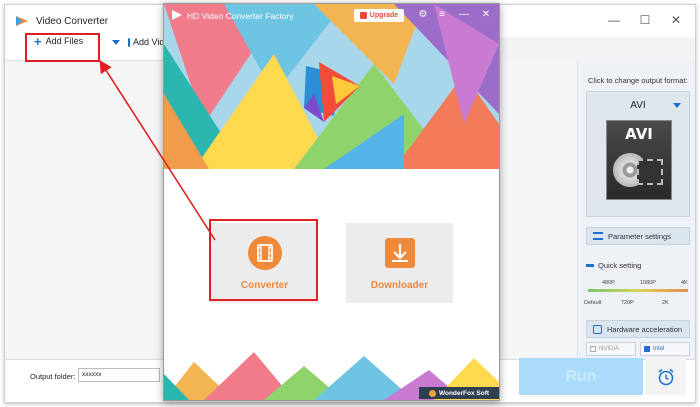  Describe the element at coordinates (645, 20) in the screenshot. I see `maximize-button: ☐` at that location.